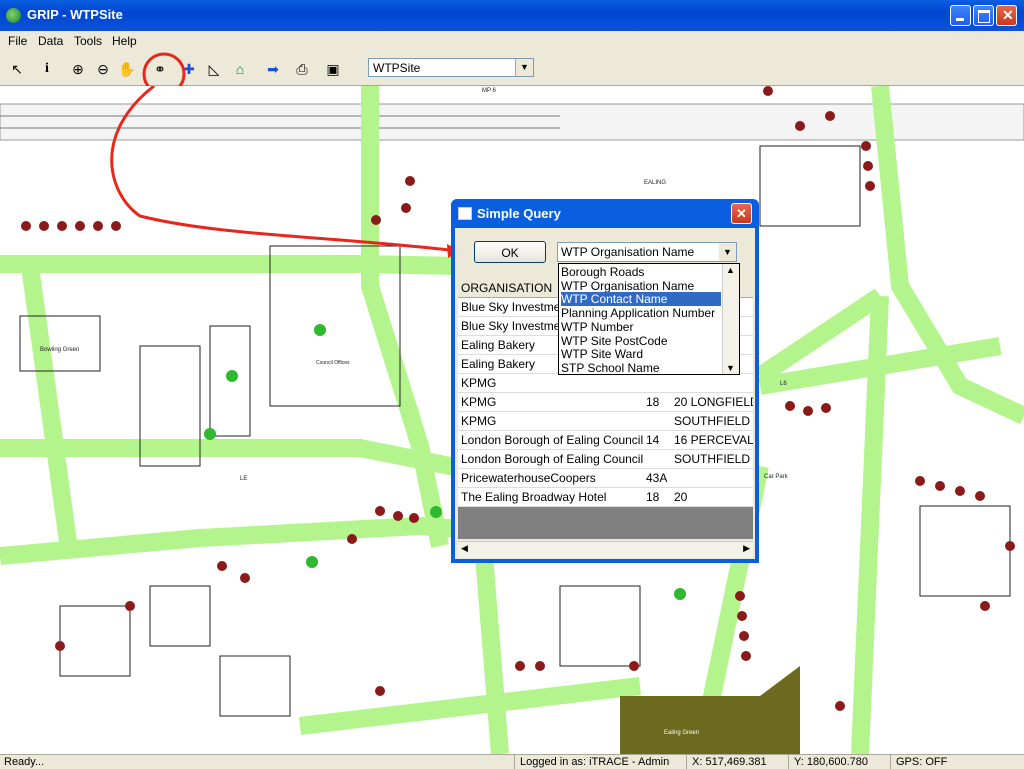 The width and height of the screenshot is (1024, 769). I want to click on menu-data: Data, so click(50, 41).